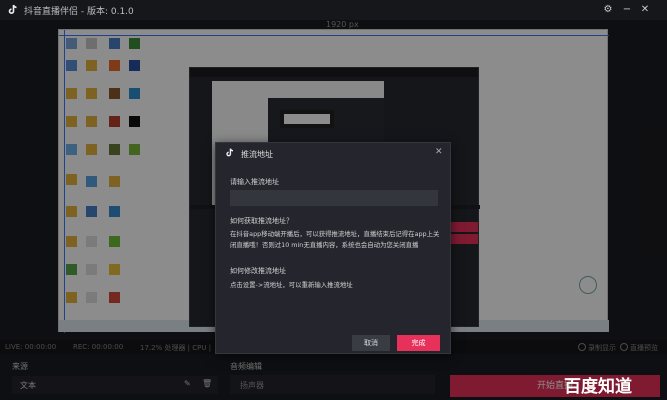 The height and width of the screenshot is (400, 667). What do you see at coordinates (261, 221) in the screenshot?
I see `help-question-get-url: 如何获取推流地址？` at bounding box center [261, 221].